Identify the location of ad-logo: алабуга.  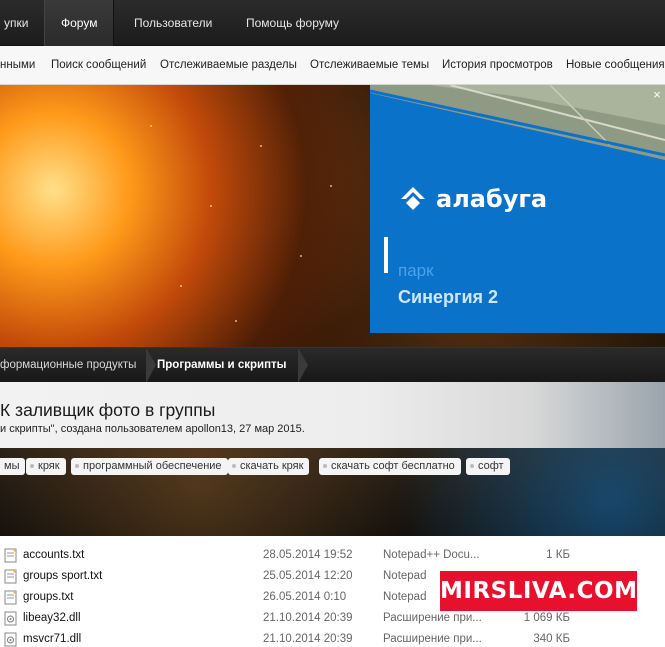
(473, 199).